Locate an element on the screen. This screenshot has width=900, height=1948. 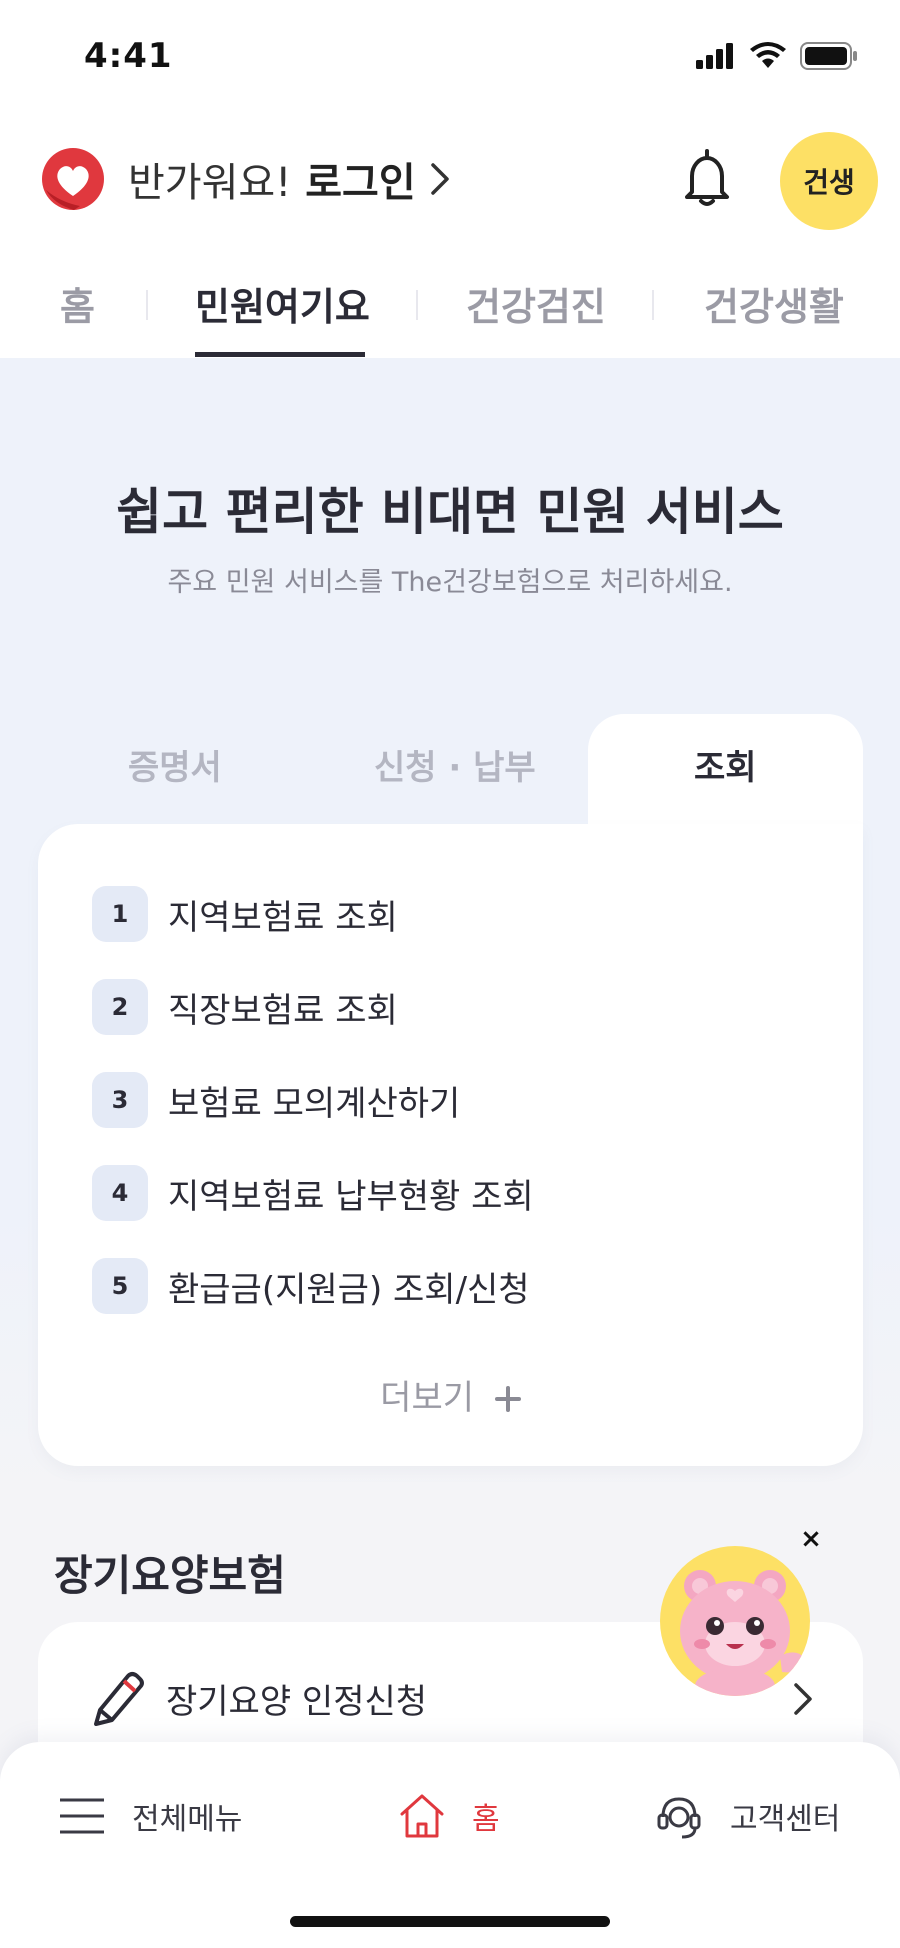
list-item: 2 직장보험료 조회 is located at coordinates (245, 1007).